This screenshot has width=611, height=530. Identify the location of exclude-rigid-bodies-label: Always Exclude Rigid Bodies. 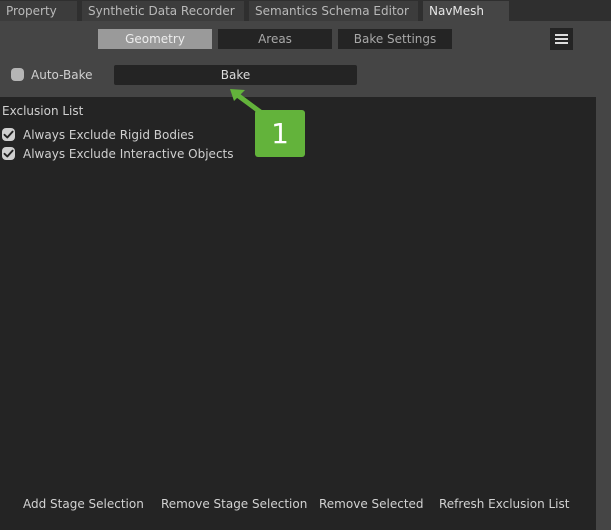
(108, 135).